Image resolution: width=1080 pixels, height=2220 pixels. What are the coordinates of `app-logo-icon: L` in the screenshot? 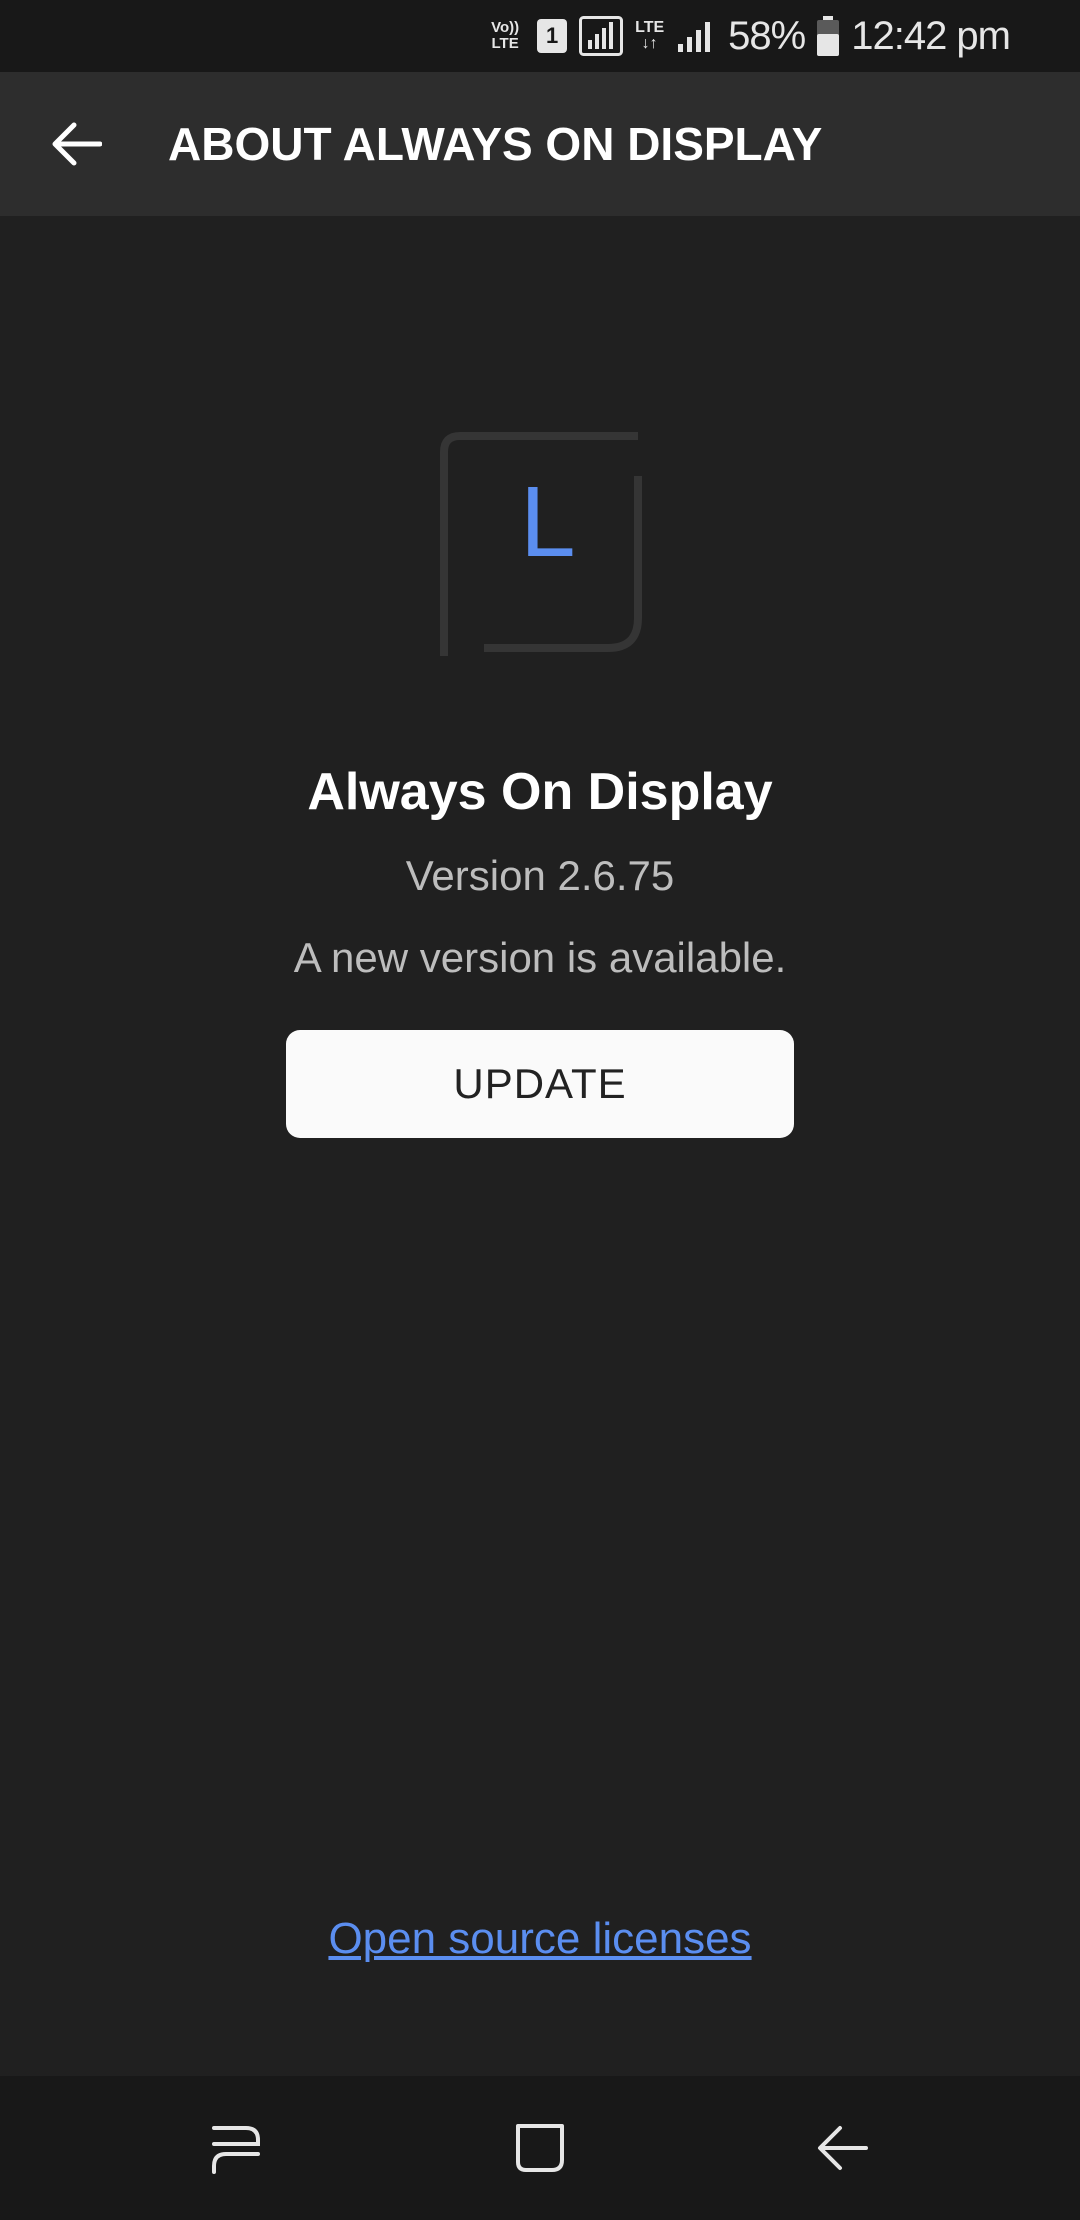 It's located at (541, 544).